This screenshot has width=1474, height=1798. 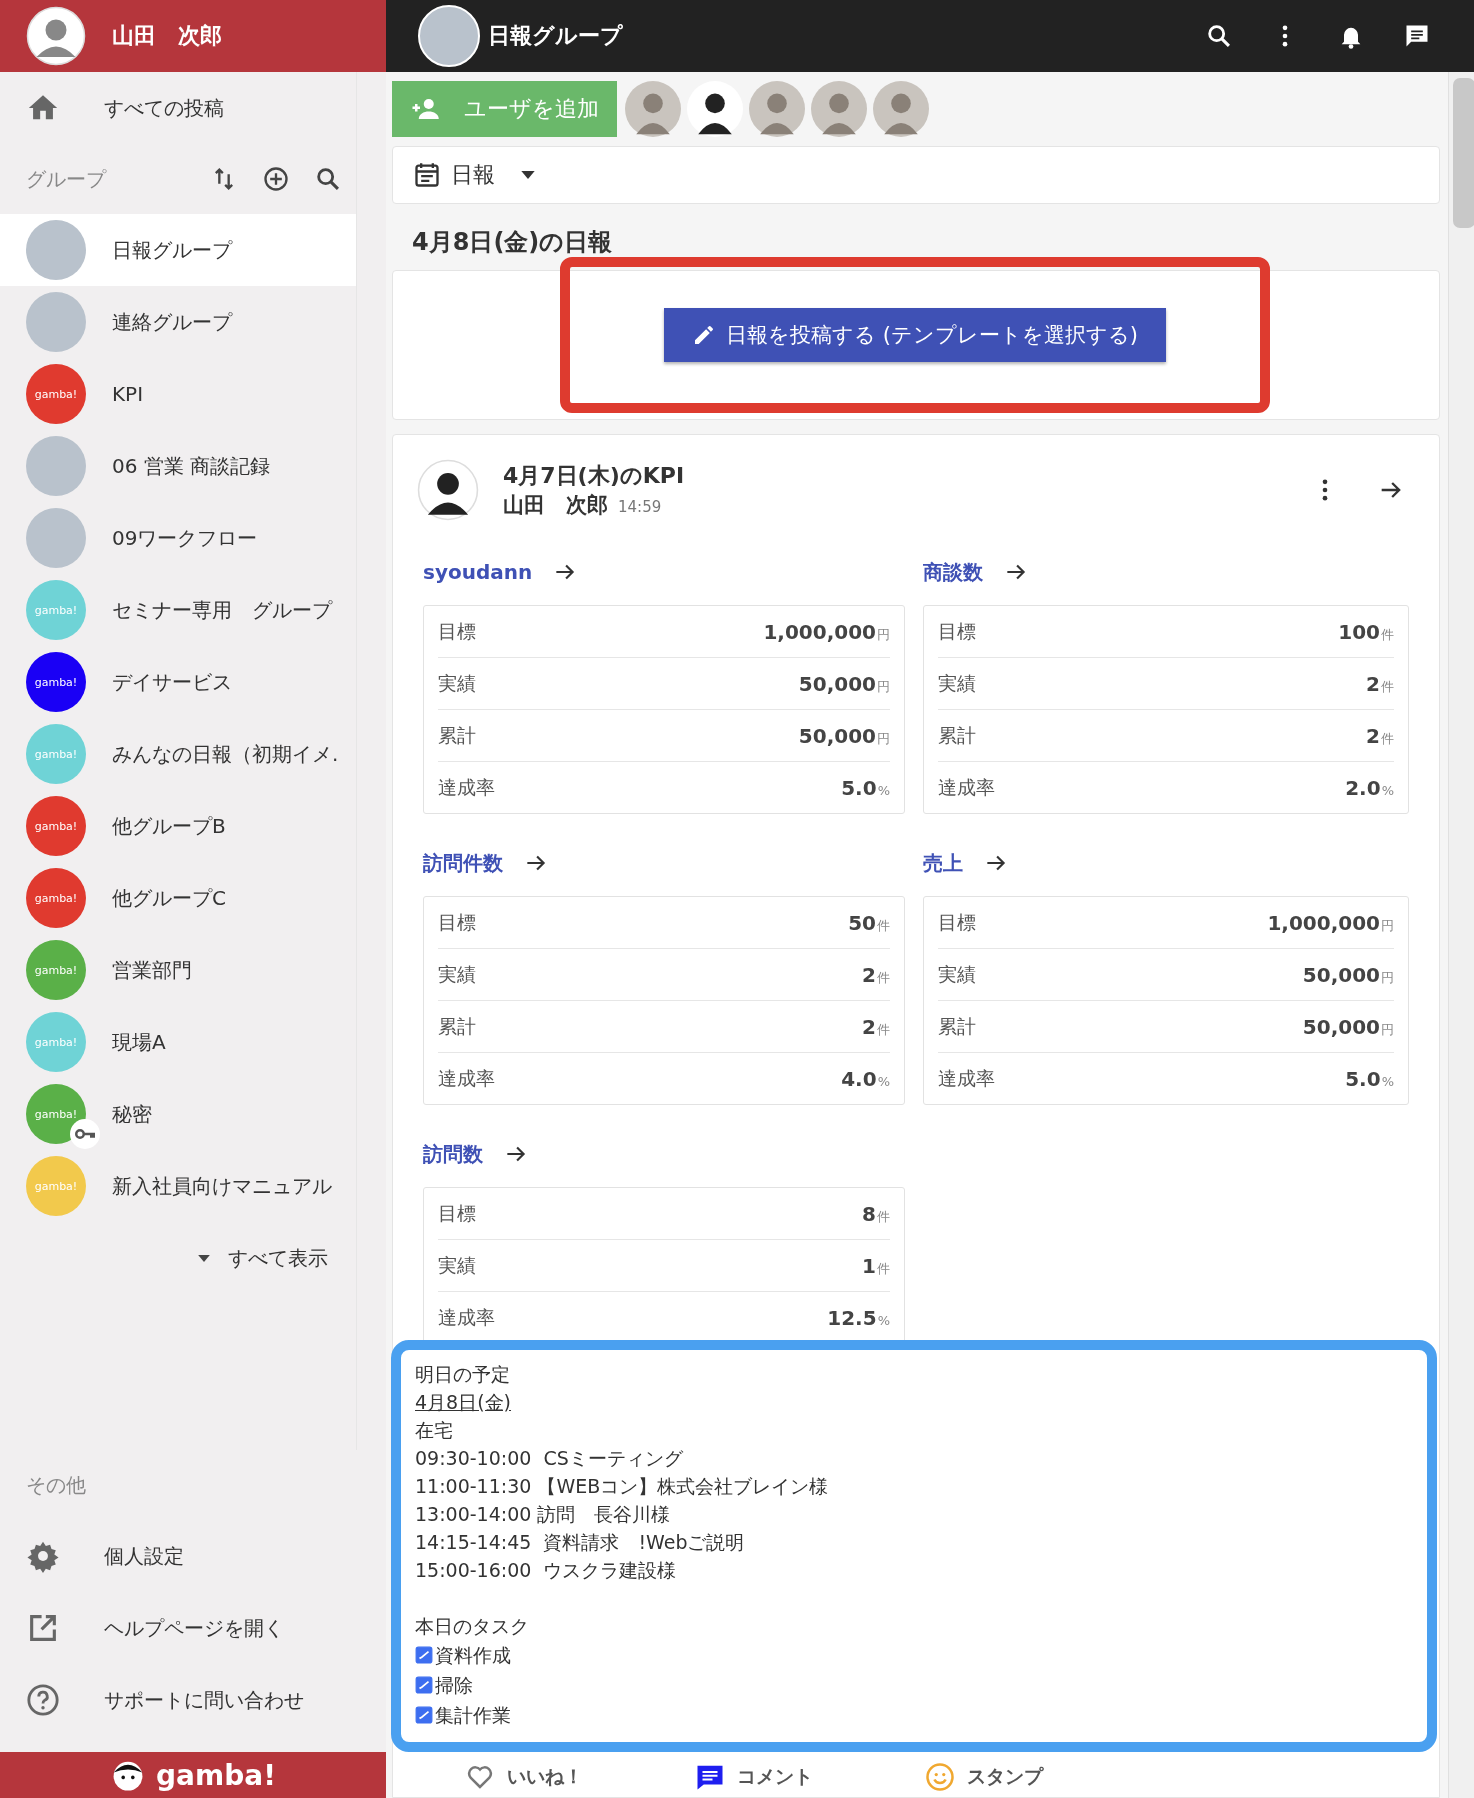 What do you see at coordinates (543, 1514) in the screenshot?
I see `memo-line: 13:00-14:00 訪問 長谷川様` at bounding box center [543, 1514].